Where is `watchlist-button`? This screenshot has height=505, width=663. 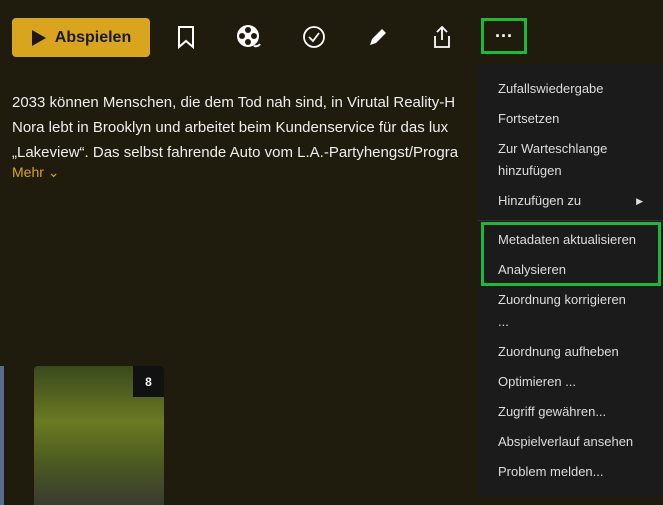 watchlist-button is located at coordinates (186, 37).